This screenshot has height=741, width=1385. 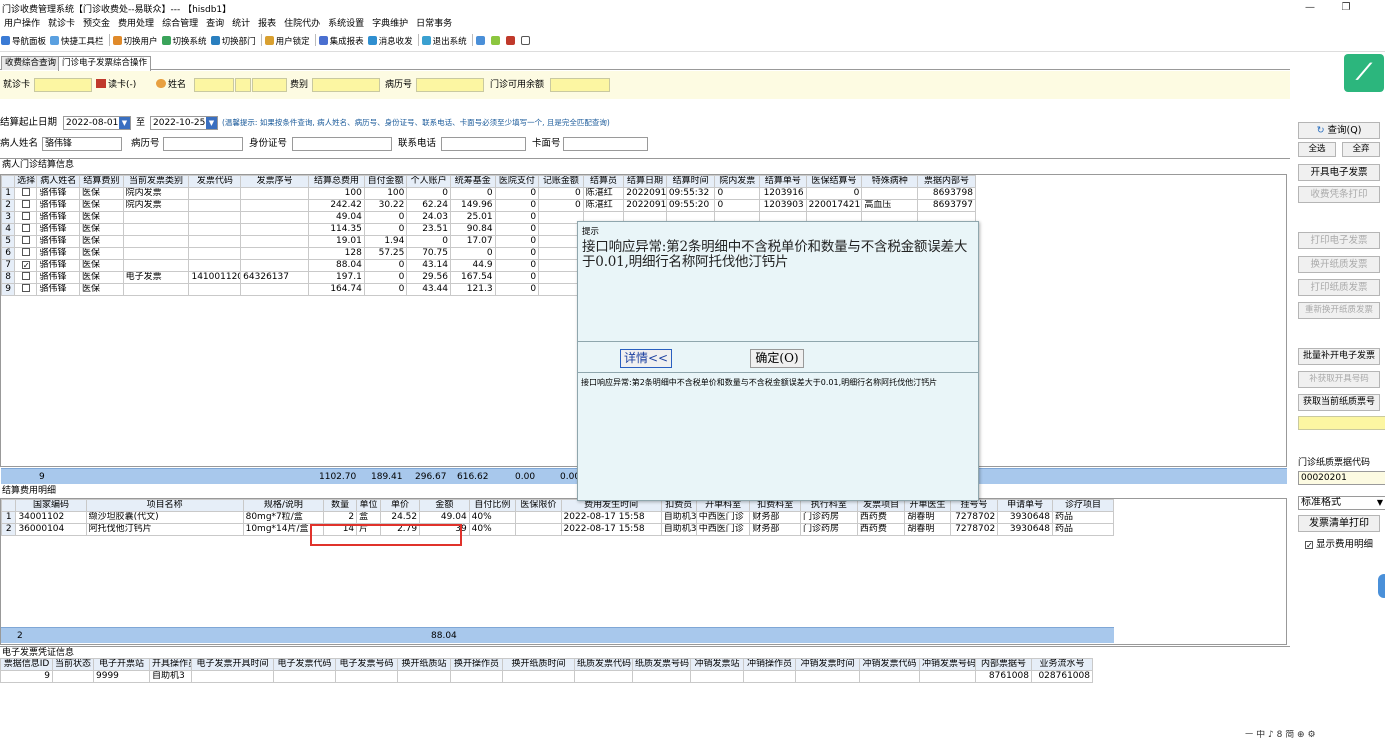 I want to click on details-col-header: 金额, so click(x=444, y=505).